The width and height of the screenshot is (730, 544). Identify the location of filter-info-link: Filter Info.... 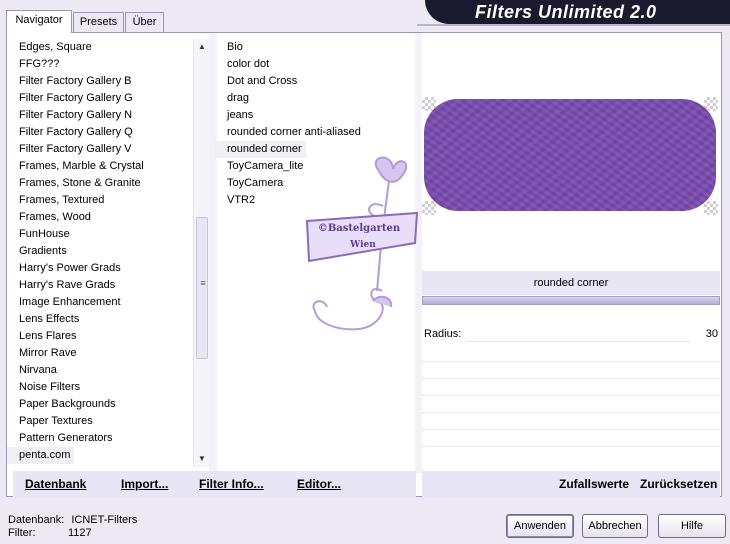
(231, 484).